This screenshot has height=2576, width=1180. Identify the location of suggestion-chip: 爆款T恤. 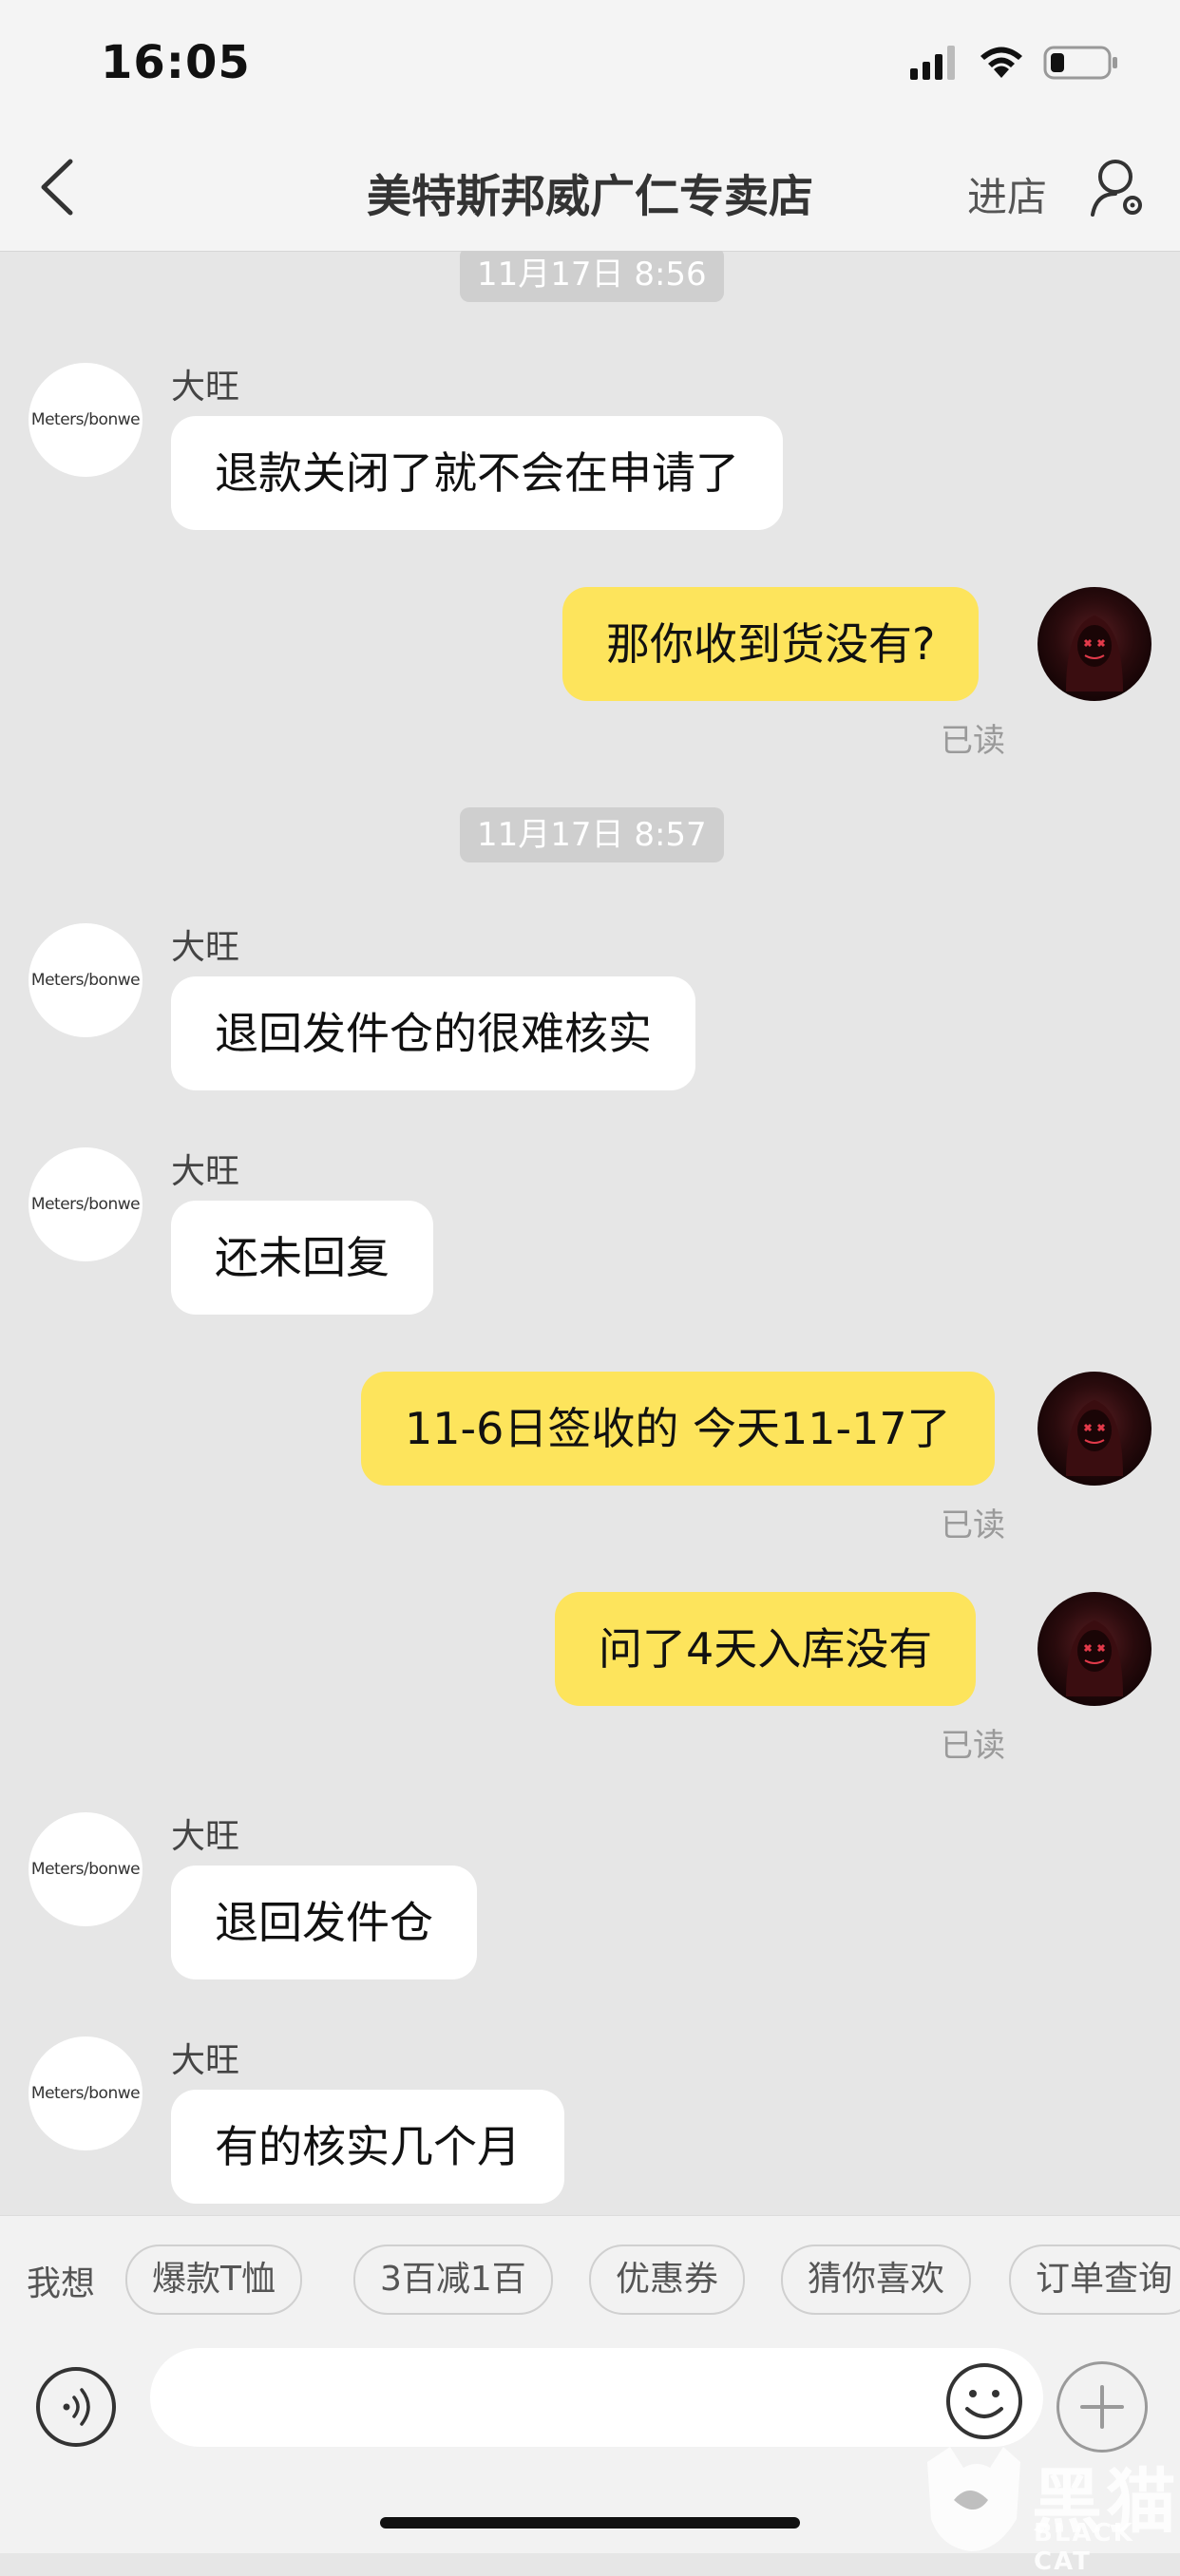
(213, 2280).